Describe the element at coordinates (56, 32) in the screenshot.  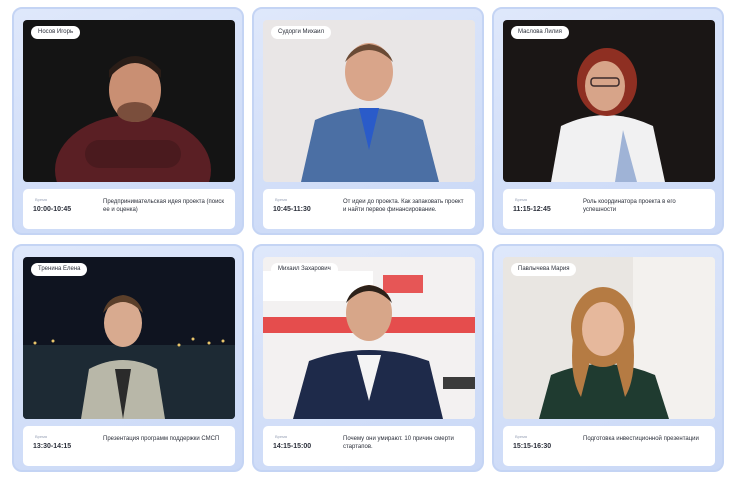
I see `speaker-name-badge: Носов Игорь` at that location.